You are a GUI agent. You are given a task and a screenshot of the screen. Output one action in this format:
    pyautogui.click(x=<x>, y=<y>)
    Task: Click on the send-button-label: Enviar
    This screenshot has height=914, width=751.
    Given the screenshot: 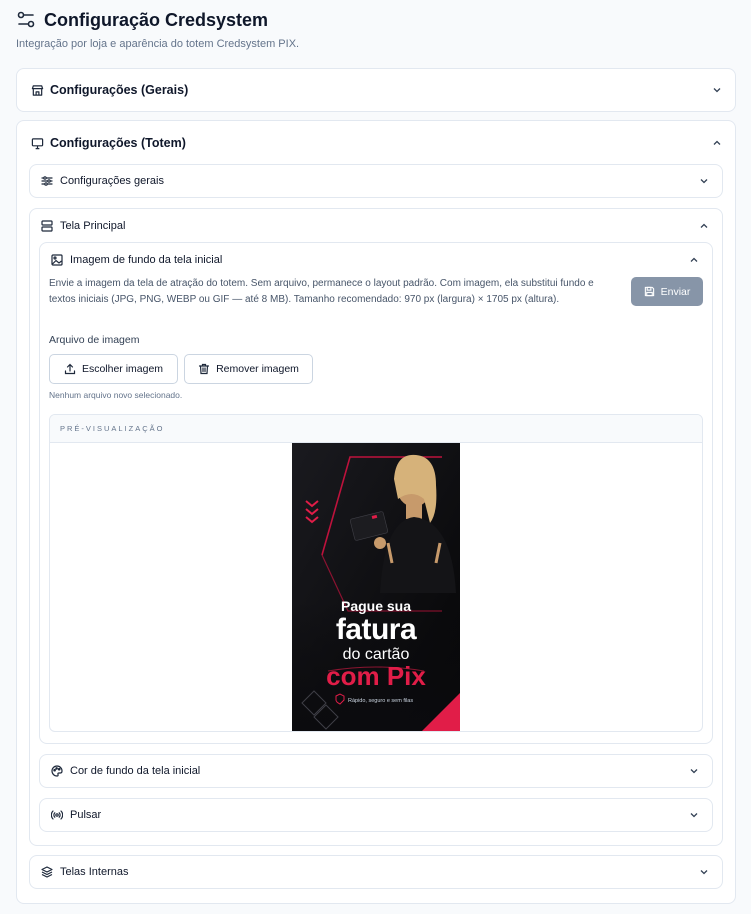 What is the action you would take?
    pyautogui.click(x=675, y=291)
    